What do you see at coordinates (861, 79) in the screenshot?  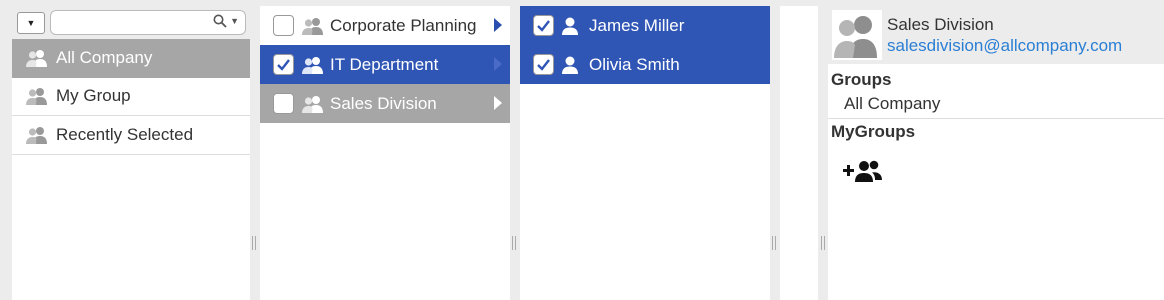 I see `groups-heading: Groups` at bounding box center [861, 79].